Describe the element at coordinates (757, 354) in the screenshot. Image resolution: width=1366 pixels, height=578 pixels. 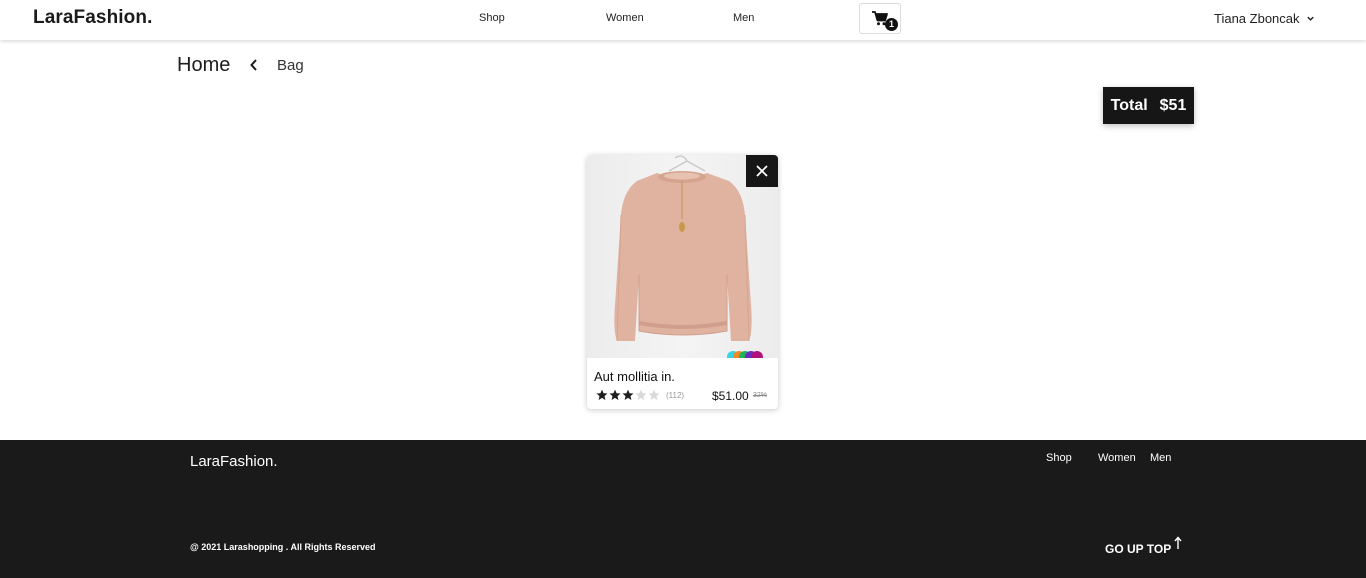
I see `color-swatch` at that location.